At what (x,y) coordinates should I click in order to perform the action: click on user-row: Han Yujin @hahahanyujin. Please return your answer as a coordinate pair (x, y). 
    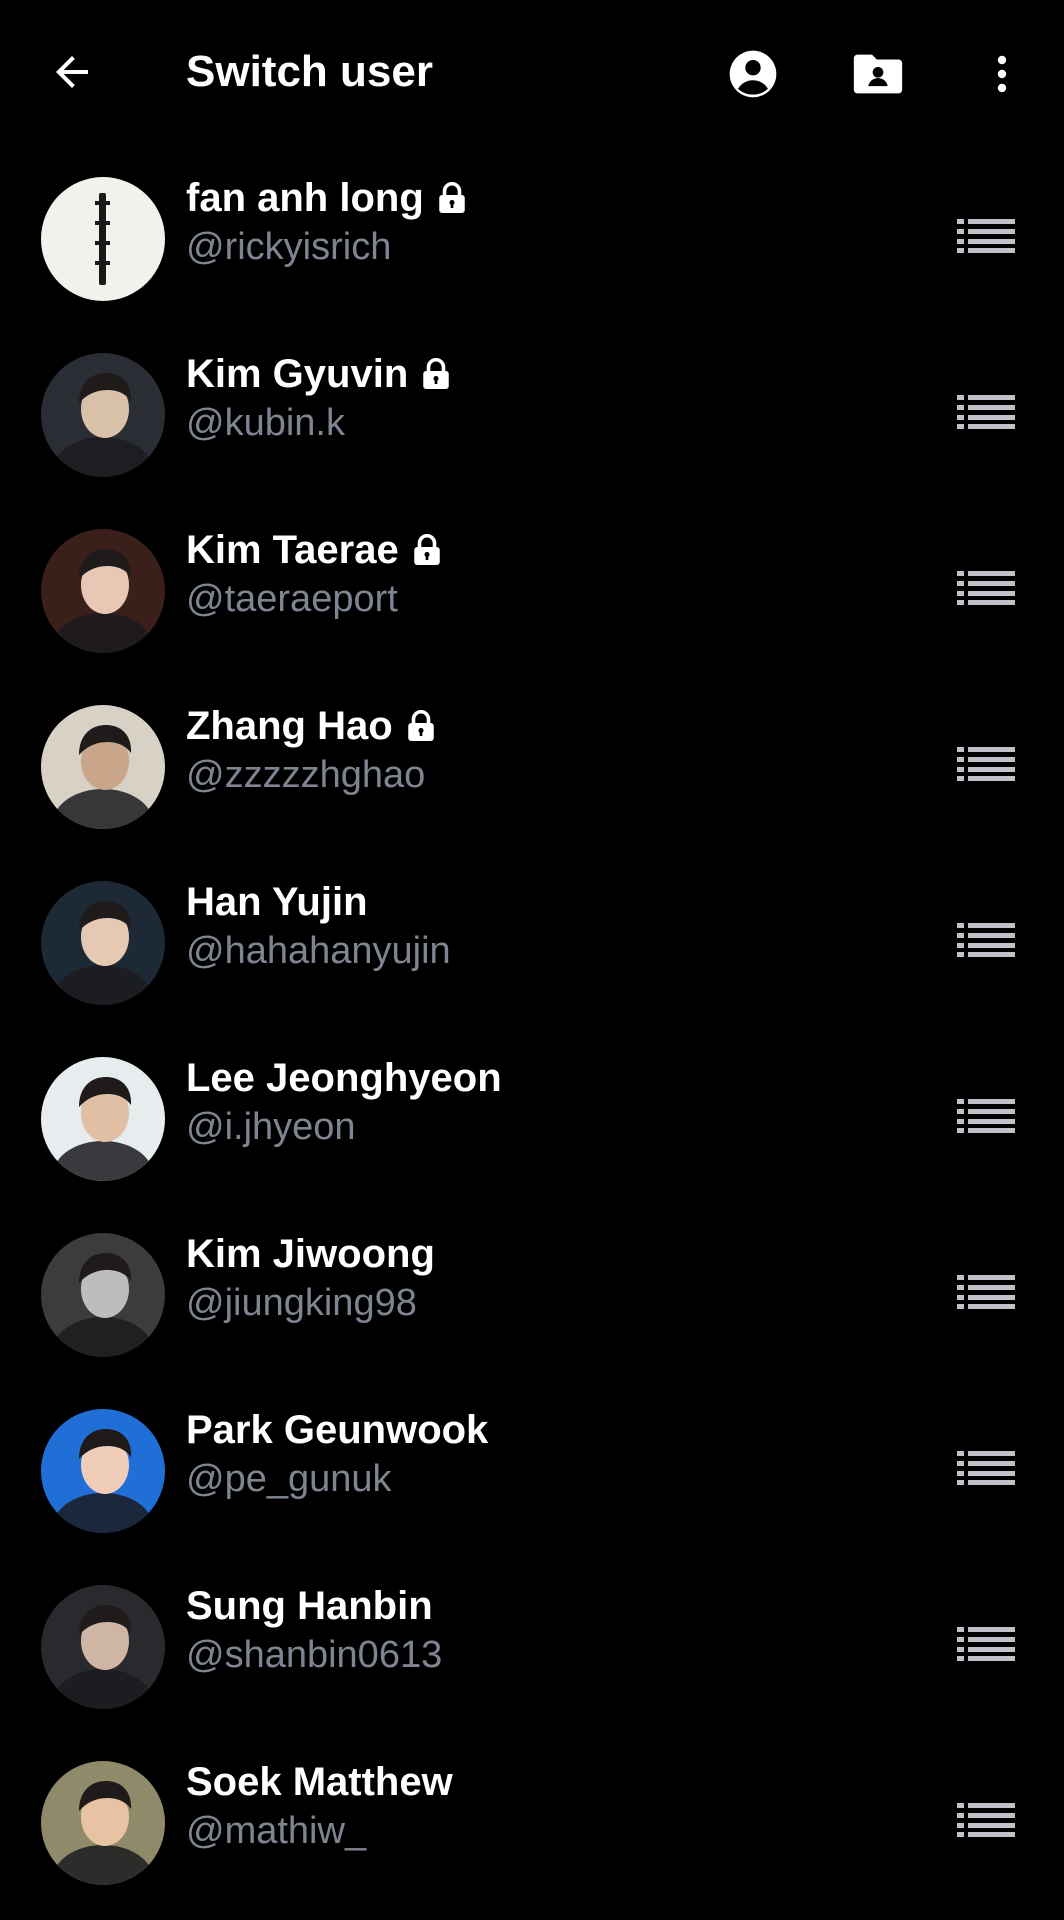
    Looking at the image, I should click on (532, 944).